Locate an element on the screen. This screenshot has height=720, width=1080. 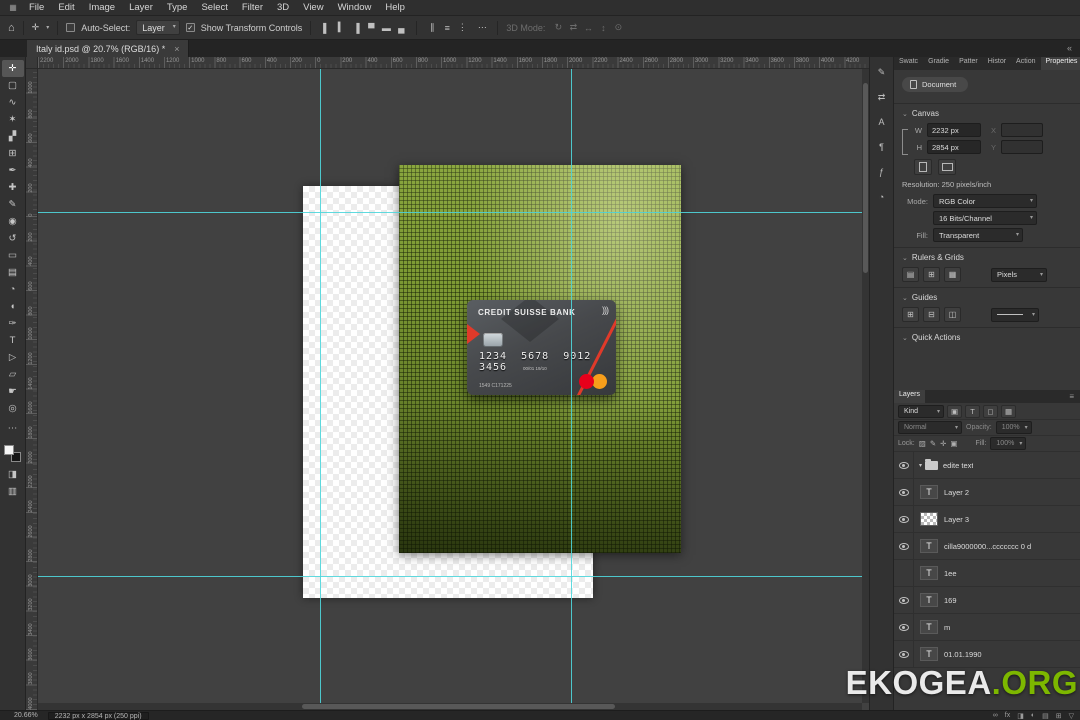
lock-position-icon: ✛ is located at coordinates (943, 443).